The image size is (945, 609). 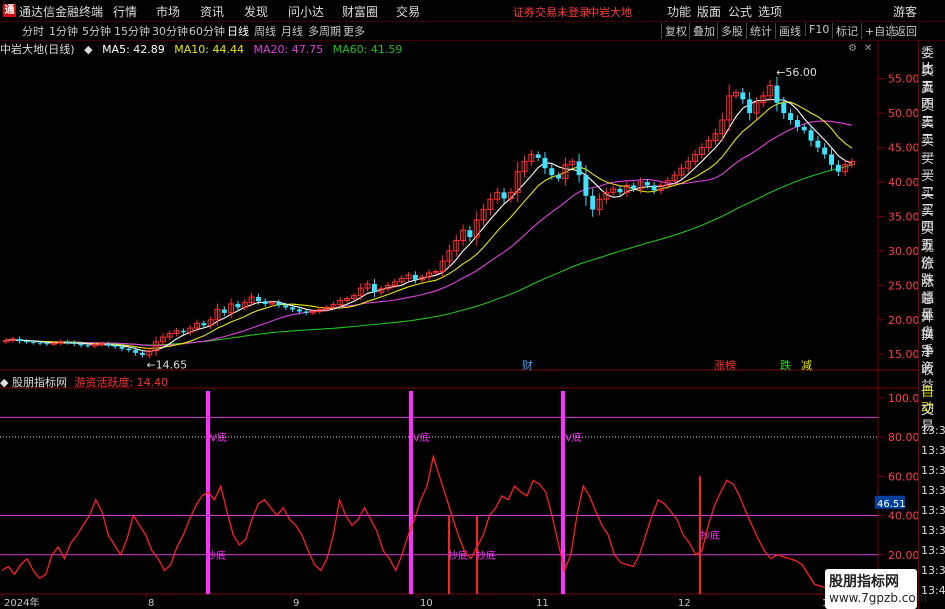 What do you see at coordinates (933, 450) in the screenshot?
I see `trade-time-1: 13:37` at bounding box center [933, 450].